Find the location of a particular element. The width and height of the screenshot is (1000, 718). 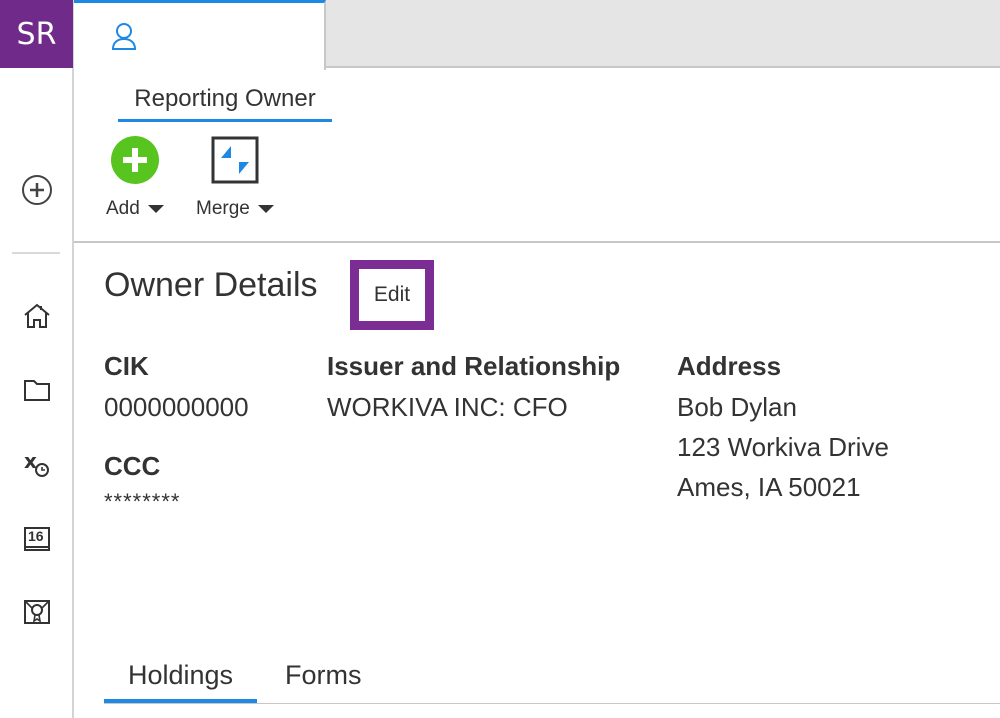

owner-tab is located at coordinates (200, 35).